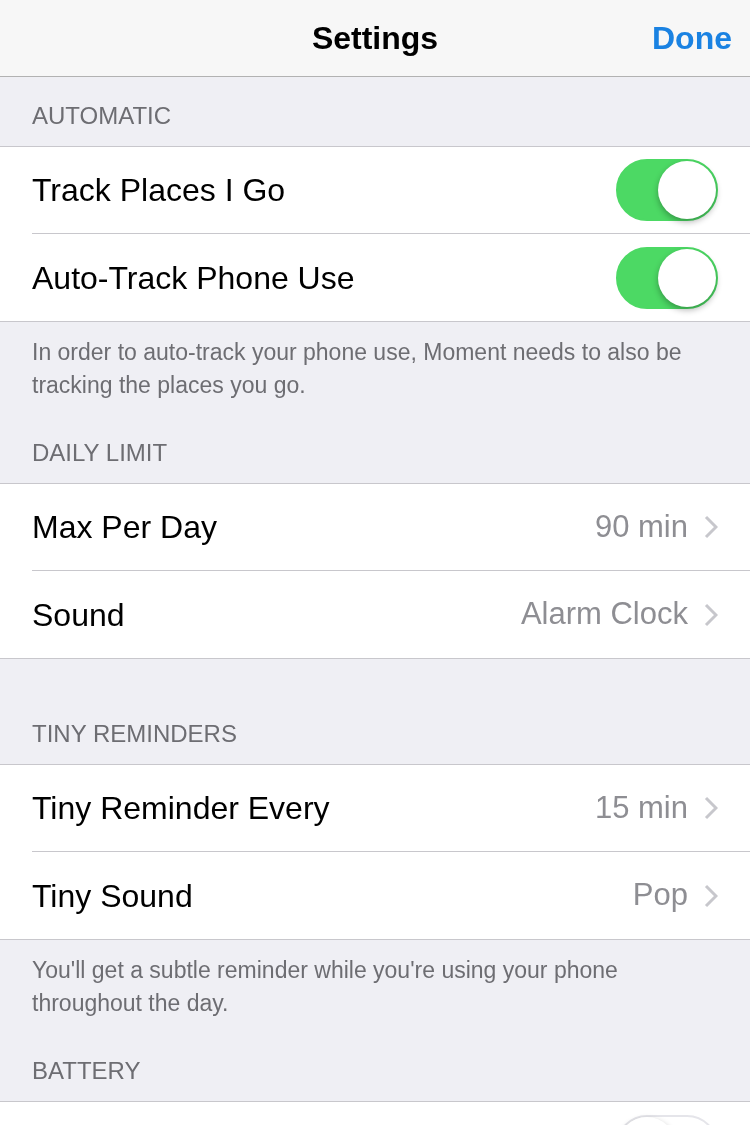 The image size is (750, 1125). What do you see at coordinates (159, 190) in the screenshot?
I see `row-label: Track Places I Go` at bounding box center [159, 190].